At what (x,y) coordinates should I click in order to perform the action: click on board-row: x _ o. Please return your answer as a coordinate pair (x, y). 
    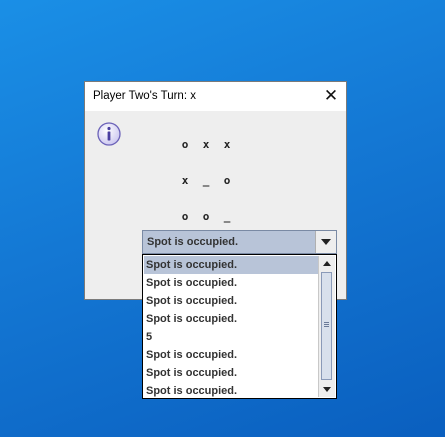
    Looking at the image, I should click on (193, 180).